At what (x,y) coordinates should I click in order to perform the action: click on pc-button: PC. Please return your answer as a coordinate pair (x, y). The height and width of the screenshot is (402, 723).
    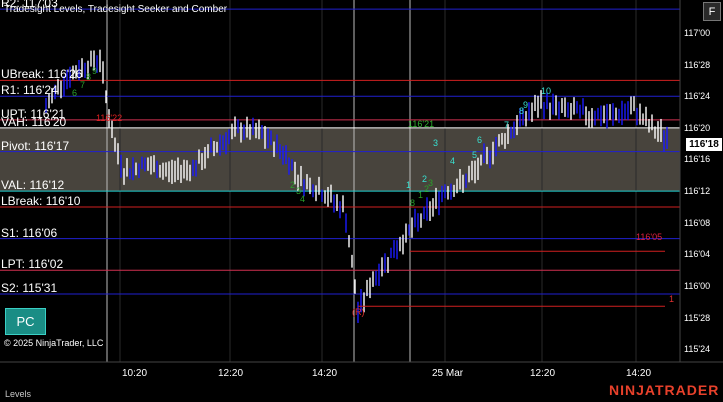
    Looking at the image, I should click on (25, 321).